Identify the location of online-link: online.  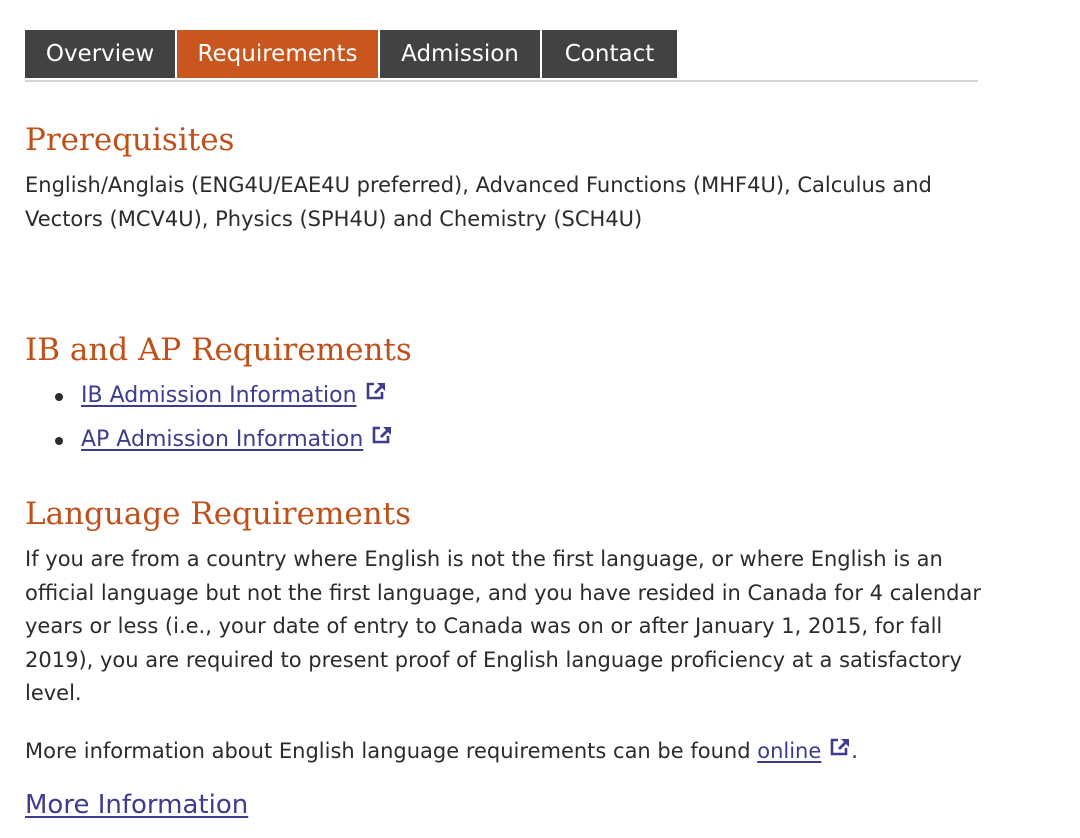
(789, 751).